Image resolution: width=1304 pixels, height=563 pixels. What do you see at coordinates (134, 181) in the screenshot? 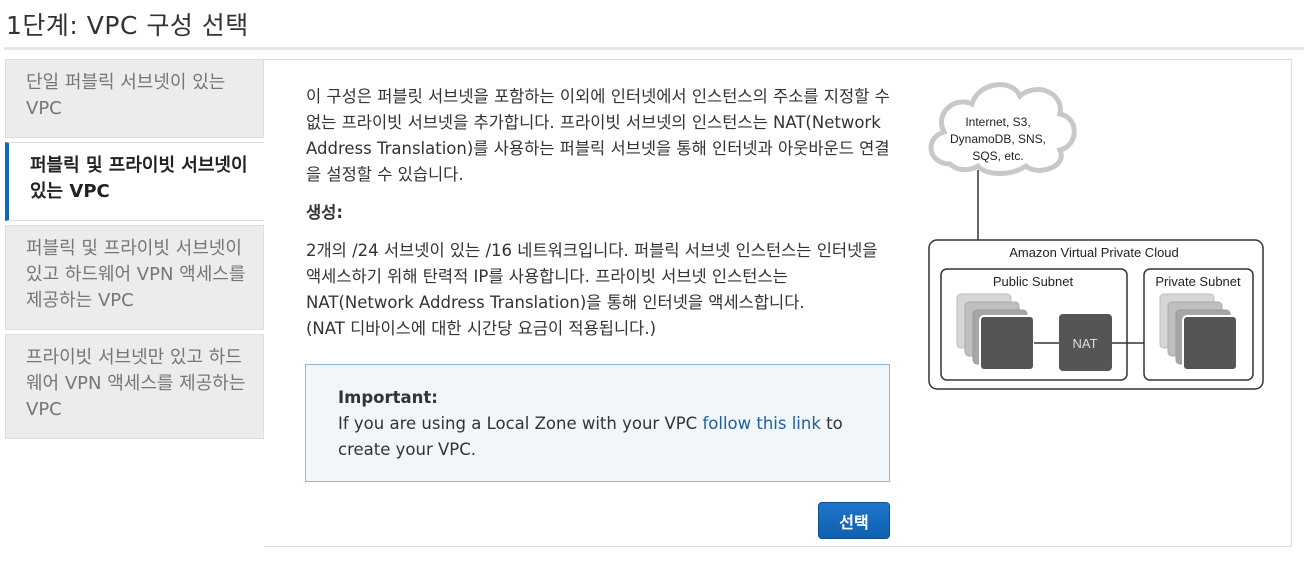
I see `sidebar-item-public-private-subnets: 퍼블릭 및 프라이빗 서브넷이 있는 VPC` at bounding box center [134, 181].